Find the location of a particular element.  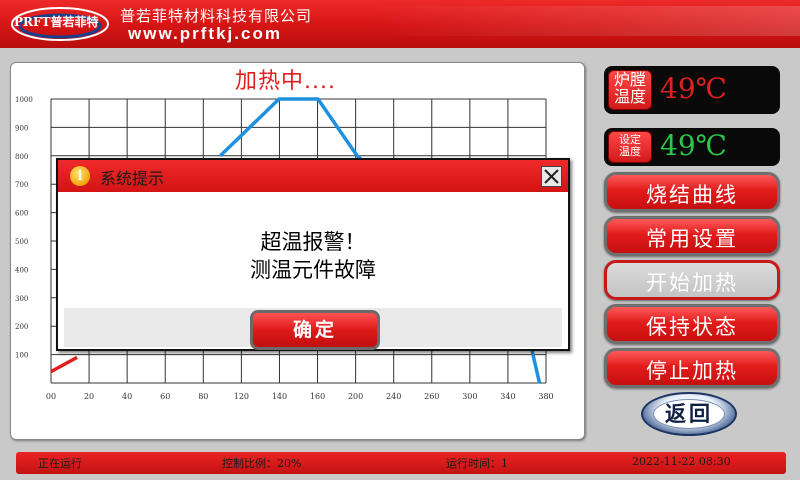

back-button-label: 返回 is located at coordinates (689, 414).